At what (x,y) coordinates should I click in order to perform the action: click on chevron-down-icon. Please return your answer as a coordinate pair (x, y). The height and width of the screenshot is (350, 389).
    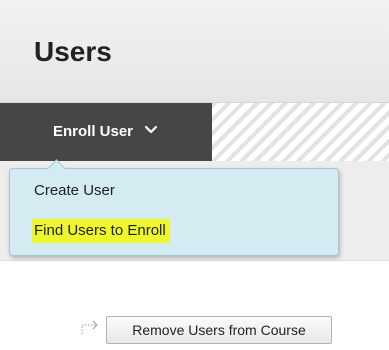
    Looking at the image, I should click on (151, 130).